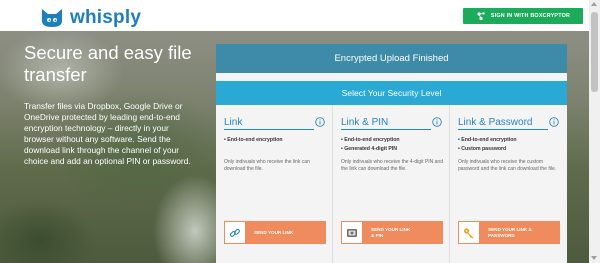 The height and width of the screenshot is (263, 600). Describe the element at coordinates (233, 122) in the screenshot. I see `option-title: Link` at that location.